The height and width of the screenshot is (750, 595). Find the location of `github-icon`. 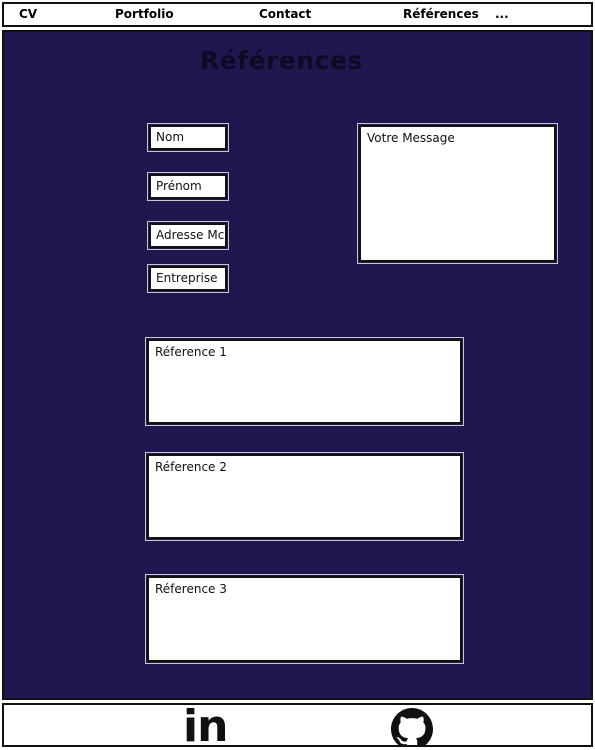

github-icon is located at coordinates (412, 727).